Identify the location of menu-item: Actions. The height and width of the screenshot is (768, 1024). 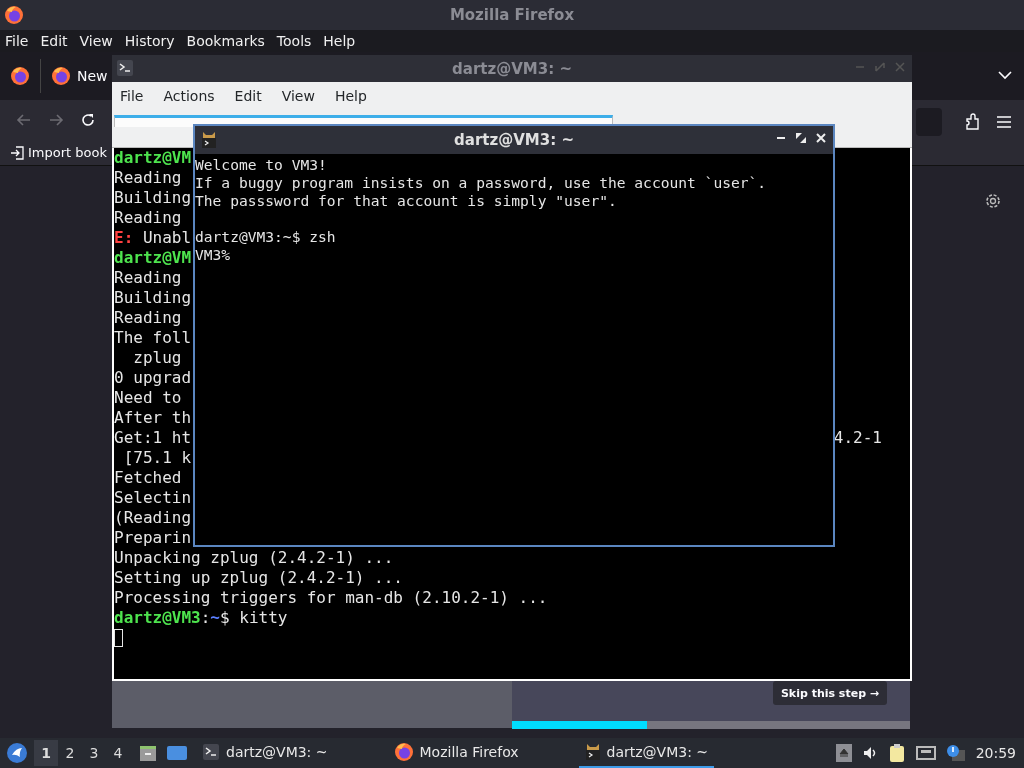
(189, 96).